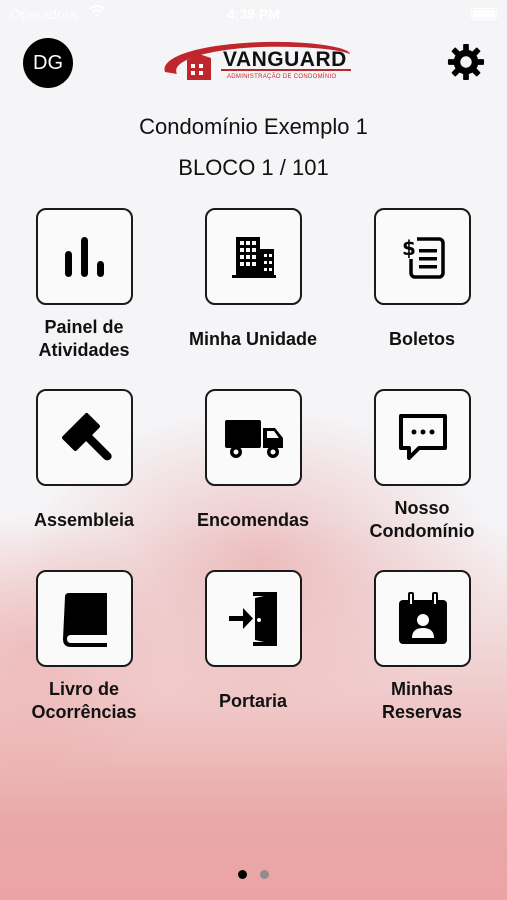 Image resolution: width=507 pixels, height=900 pixels. Describe the element at coordinates (84, 327) in the screenshot. I see `tile-label-line-1: Painel de` at that location.